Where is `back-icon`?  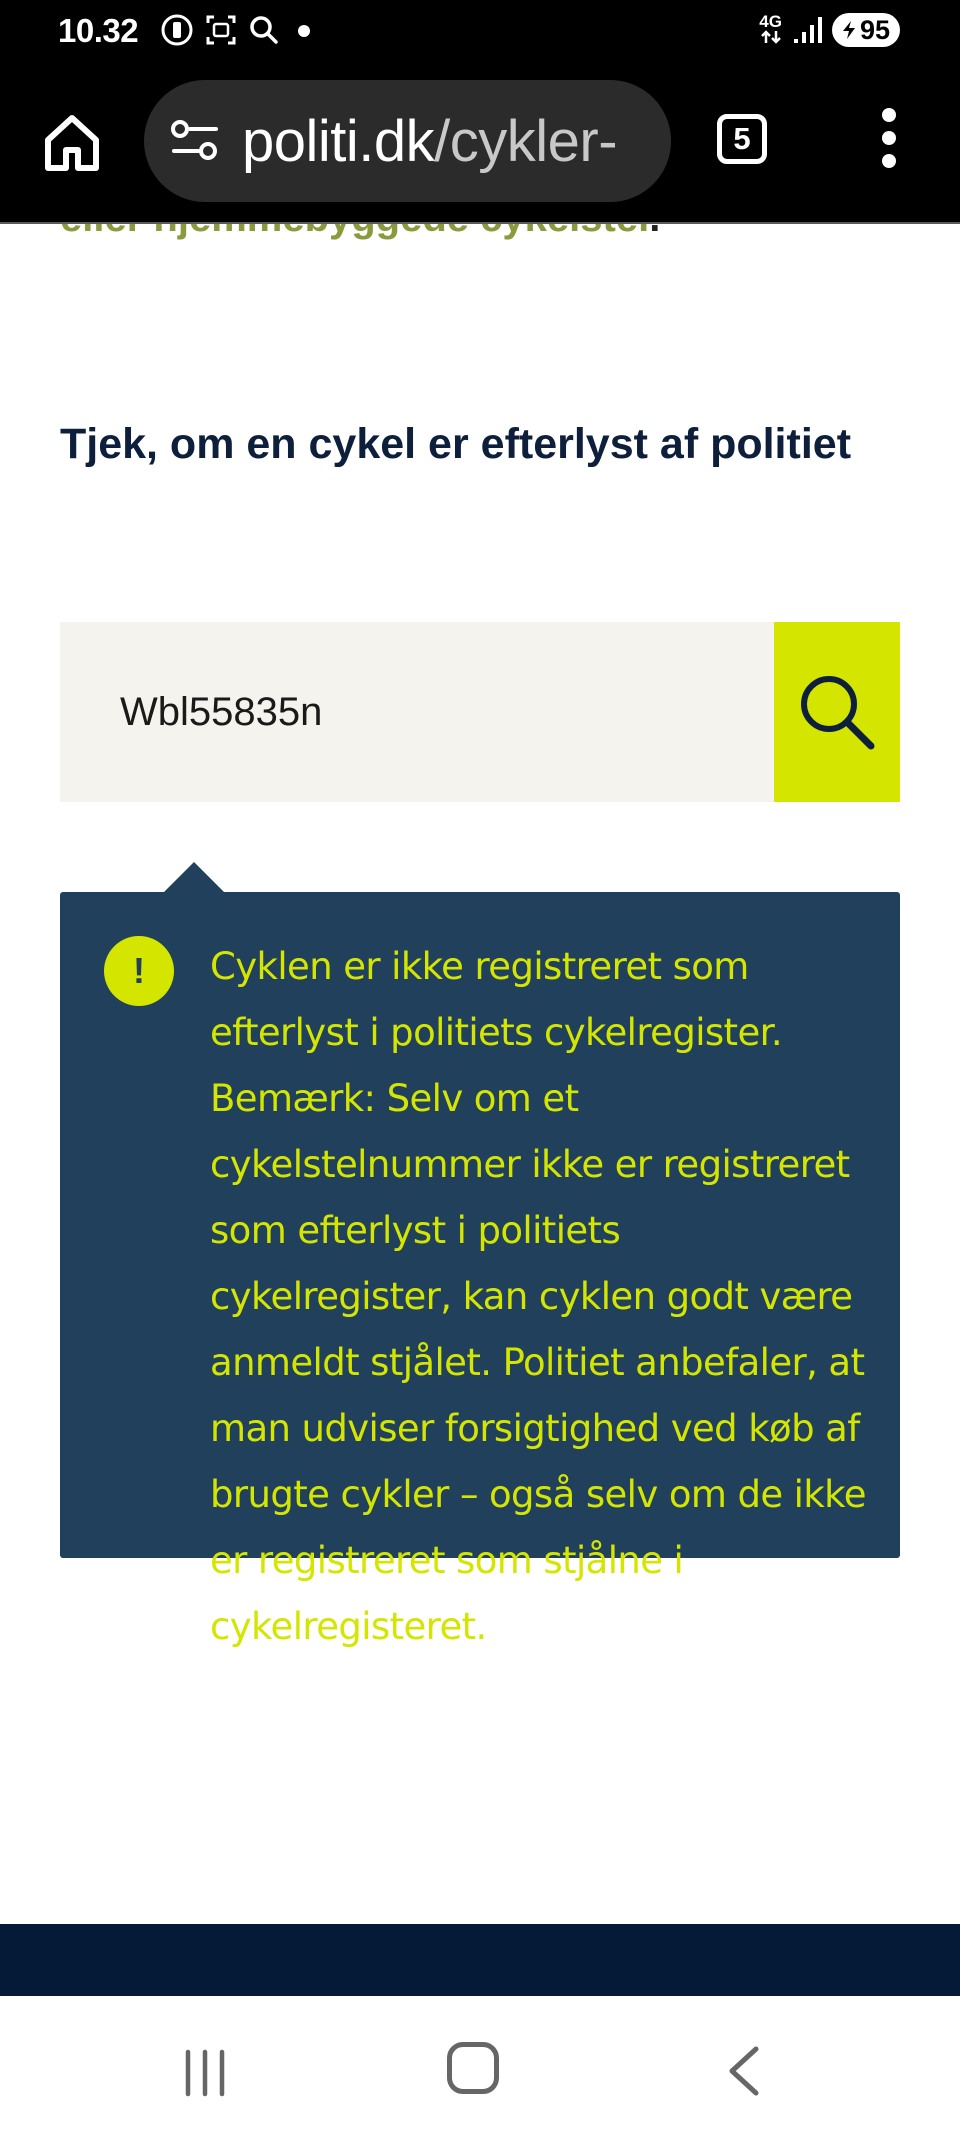 back-icon is located at coordinates (744, 2071).